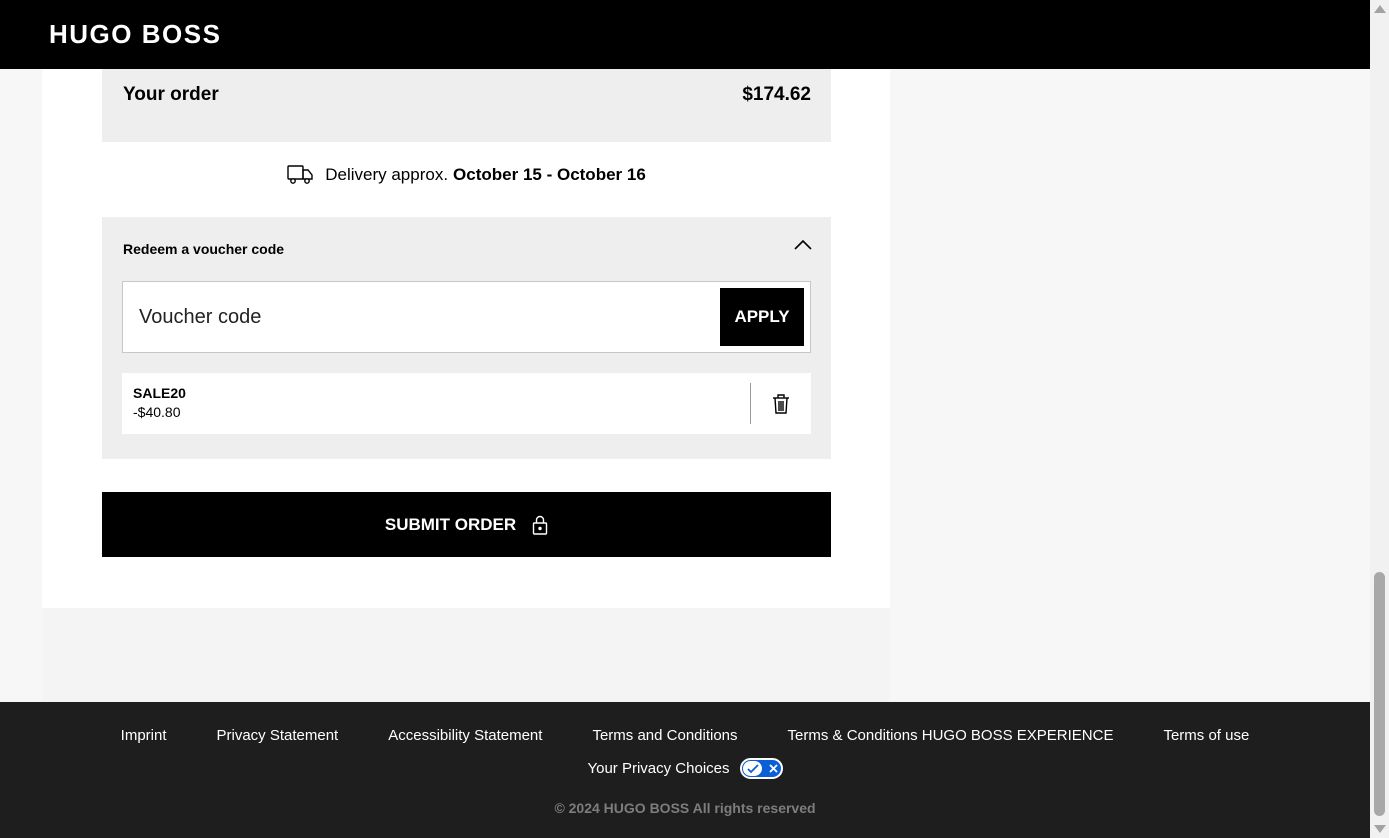  I want to click on submit-order-label: SUBMIT ORDER, so click(450, 524).